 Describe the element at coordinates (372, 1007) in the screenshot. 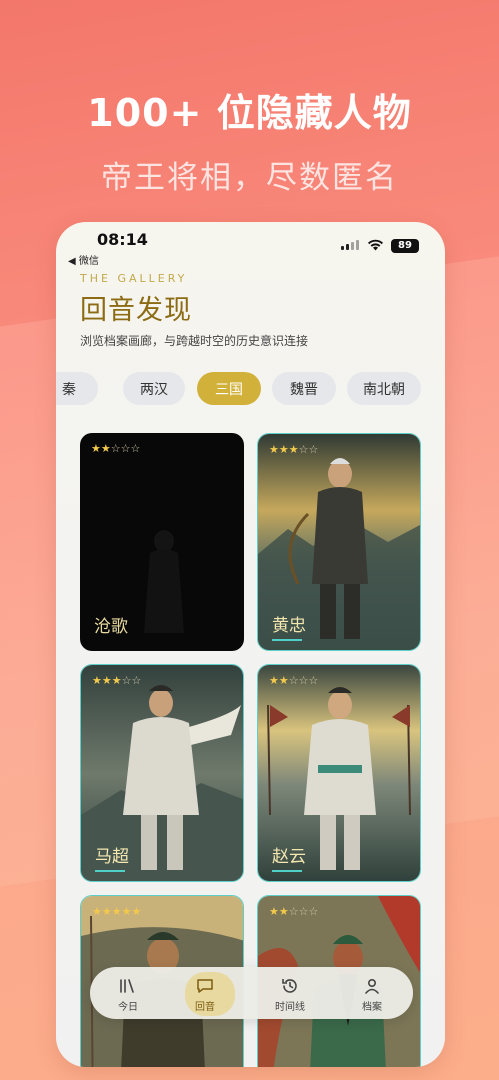

I see `nav-label: 档案` at that location.